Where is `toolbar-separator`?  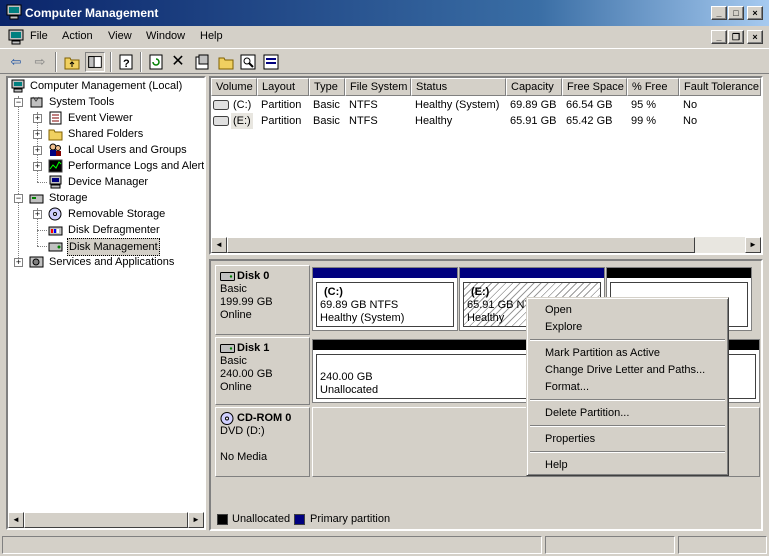 toolbar-separator is located at coordinates (141, 62).